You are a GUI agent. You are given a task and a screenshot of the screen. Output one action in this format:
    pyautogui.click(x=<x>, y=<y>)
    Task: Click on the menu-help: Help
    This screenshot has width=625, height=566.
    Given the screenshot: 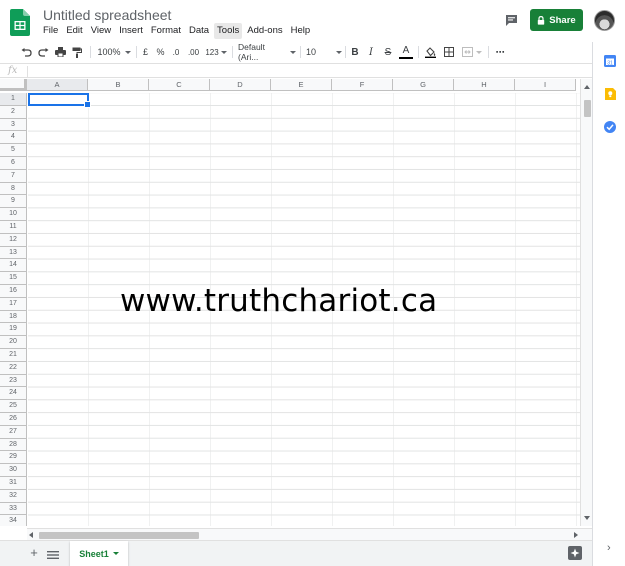 What is the action you would take?
    pyautogui.click(x=301, y=31)
    